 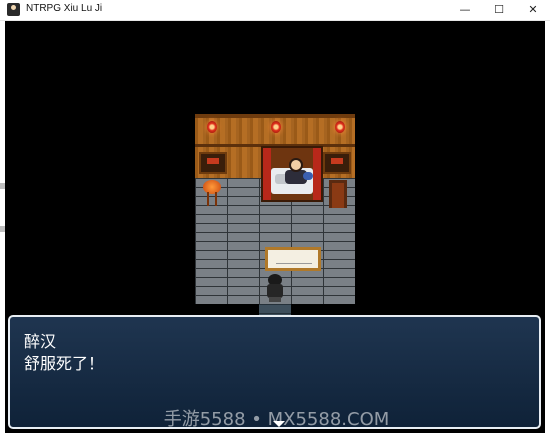 I want to click on minimize-button: —, so click(x=465, y=10).